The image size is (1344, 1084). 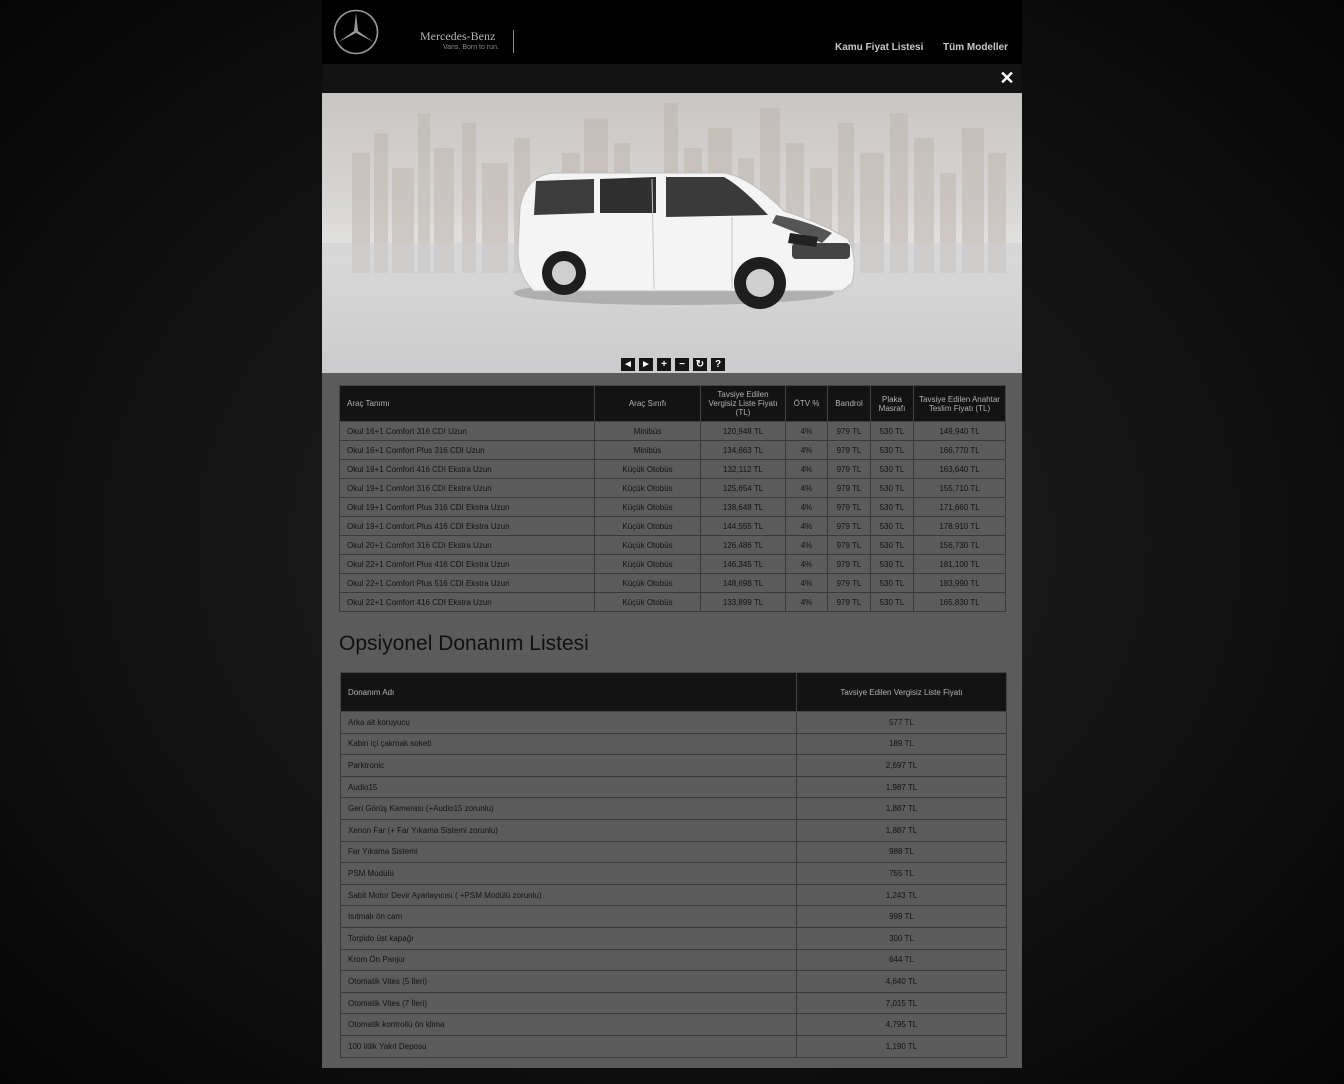 What do you see at coordinates (743, 583) in the screenshot?
I see `cell-liste-fiyati: 148,698 TL` at bounding box center [743, 583].